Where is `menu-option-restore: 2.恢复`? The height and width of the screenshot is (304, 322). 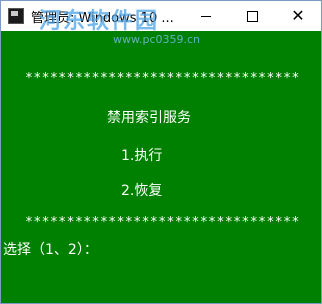 menu-option-restore: 2.恢复 is located at coordinates (142, 191).